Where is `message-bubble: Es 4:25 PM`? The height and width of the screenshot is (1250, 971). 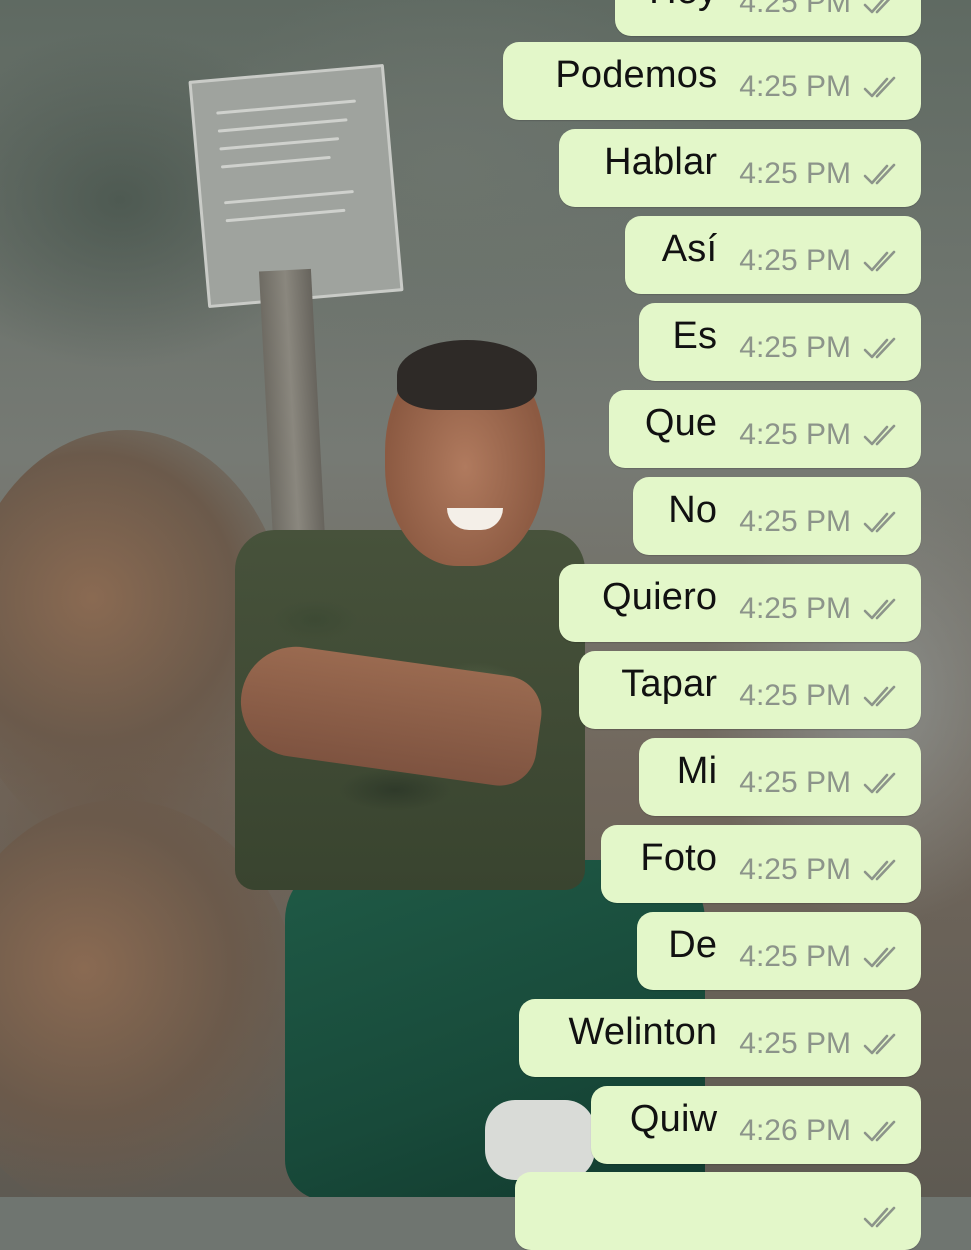
message-bubble: Es 4:25 PM is located at coordinates (780, 342).